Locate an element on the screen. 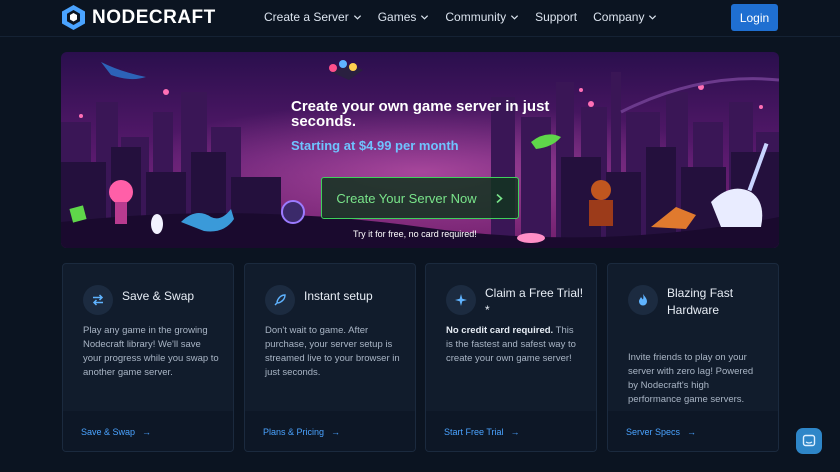  menu-company: Company is located at coordinates (625, 17).